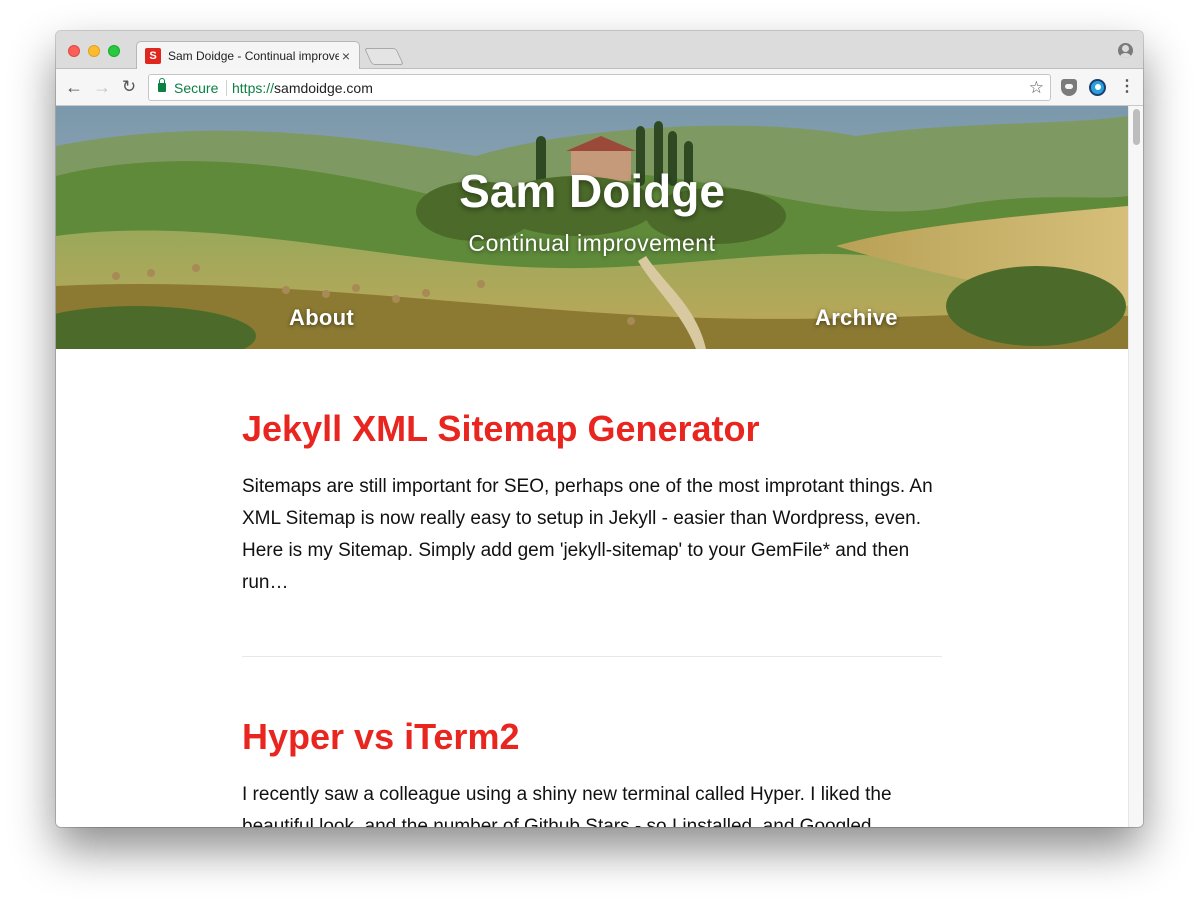  What do you see at coordinates (592, 429) in the screenshot?
I see `post-title-link: Jekyll XML Sitemap Generator` at bounding box center [592, 429].